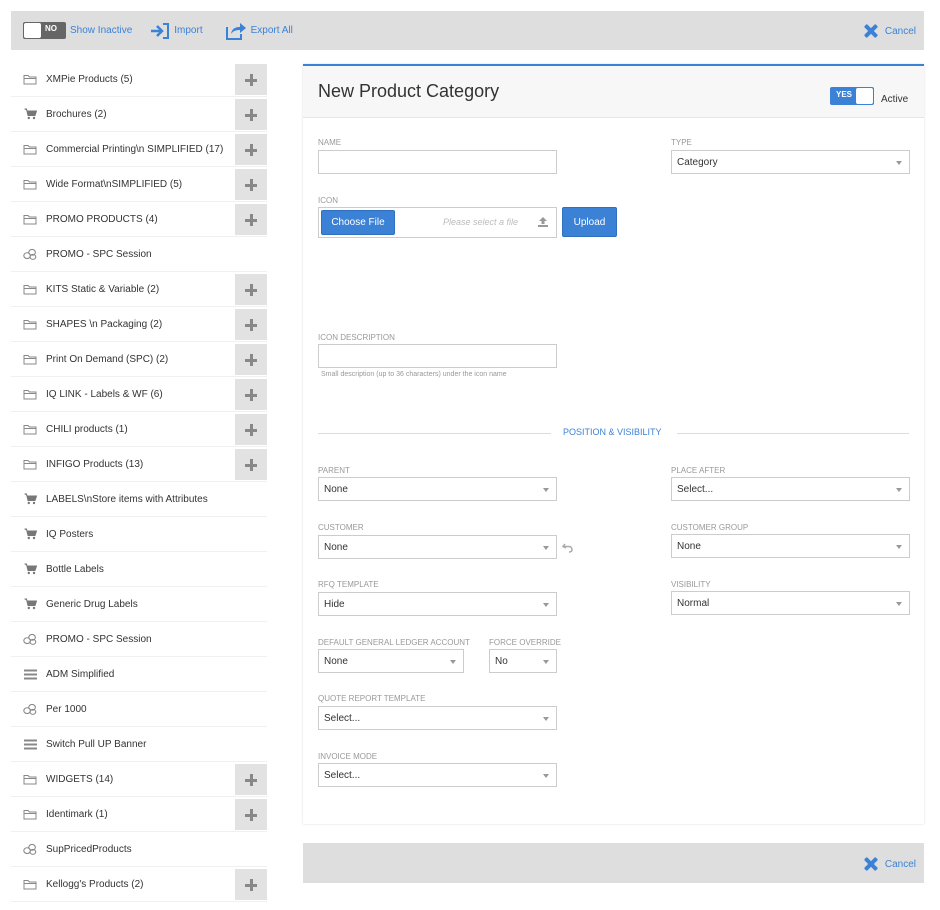 This screenshot has height=910, width=940. I want to click on choose-file-button: Choose File, so click(358, 222).